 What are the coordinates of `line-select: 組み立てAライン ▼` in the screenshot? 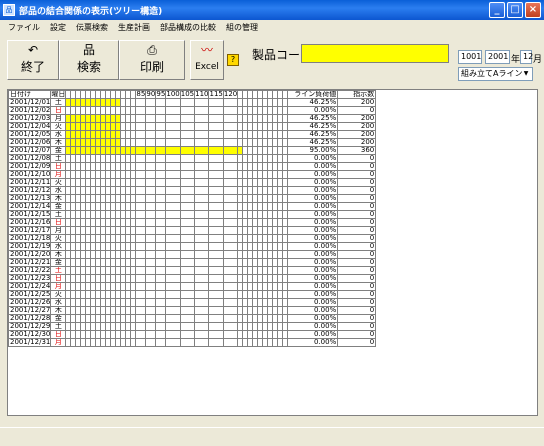 It's located at (495, 74).